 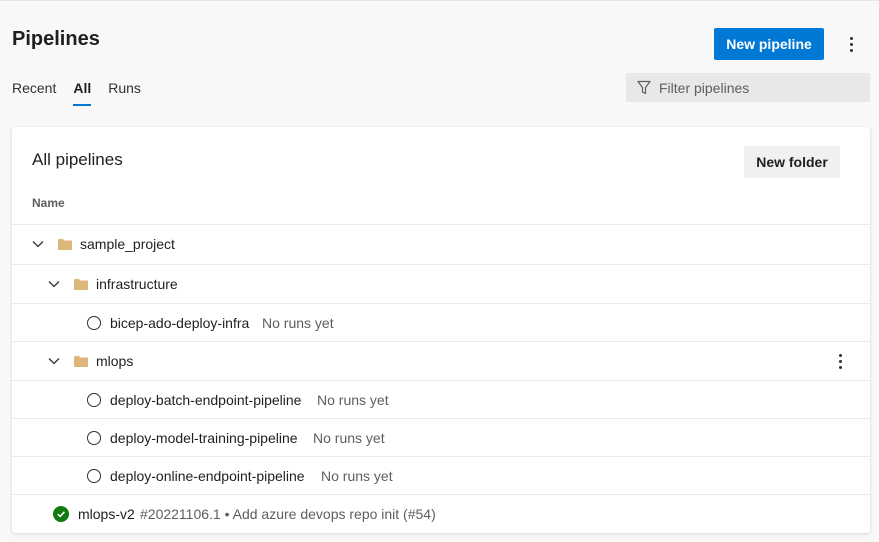 What do you see at coordinates (34, 93) in the screenshot?
I see `tab-recent: Recent` at bounding box center [34, 93].